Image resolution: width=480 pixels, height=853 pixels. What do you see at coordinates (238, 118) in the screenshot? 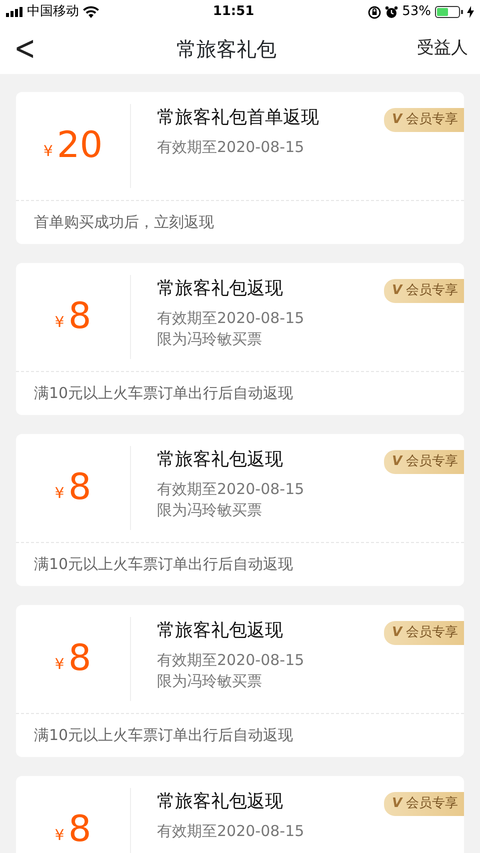
I see `coupon-title: 常旅客礼包首单返现` at bounding box center [238, 118].